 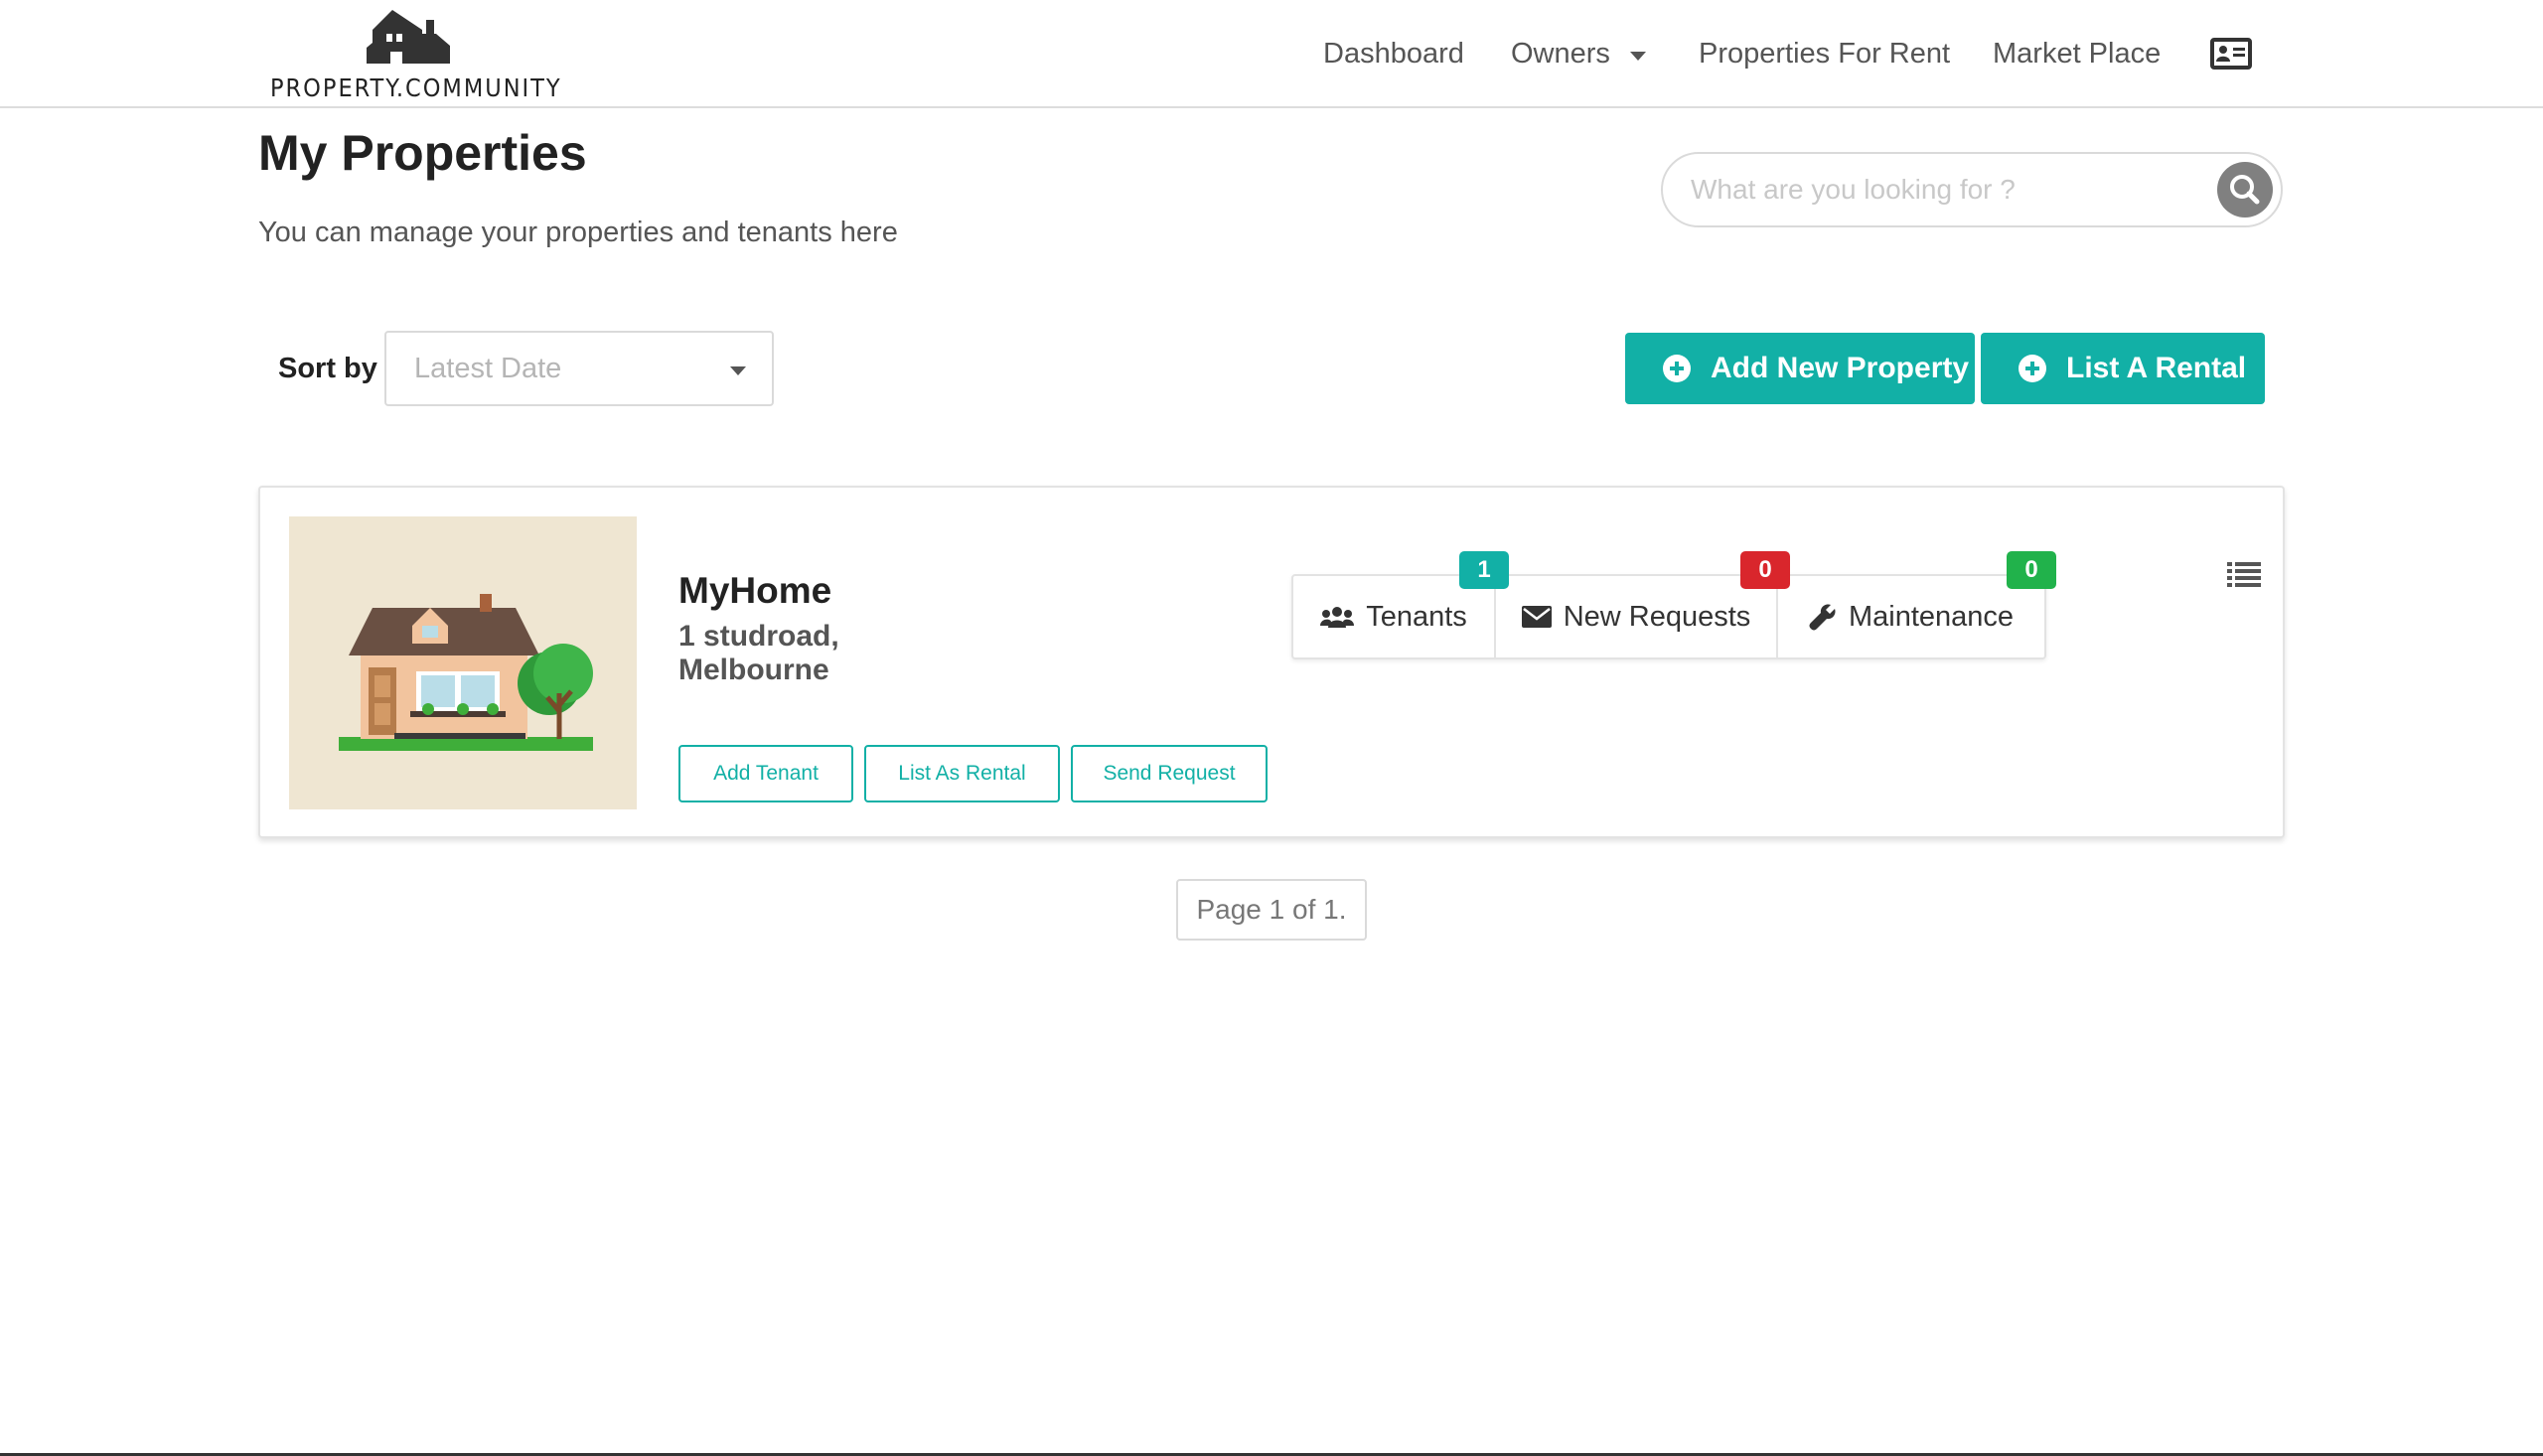 What do you see at coordinates (2077, 53) in the screenshot?
I see `nav-market-place: Market Place` at bounding box center [2077, 53].